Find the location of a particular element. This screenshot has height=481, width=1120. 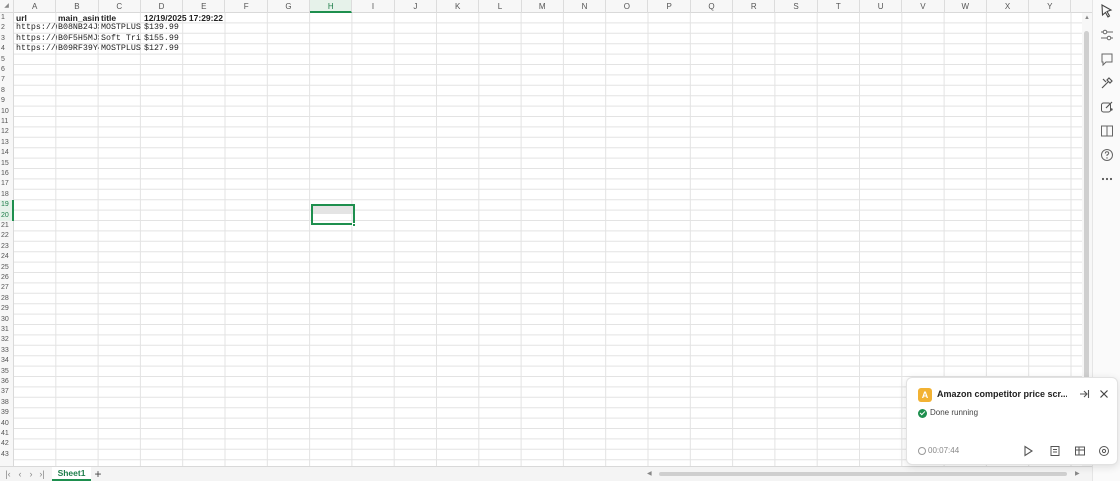

row-header-2: 2 is located at coordinates (7, 28).